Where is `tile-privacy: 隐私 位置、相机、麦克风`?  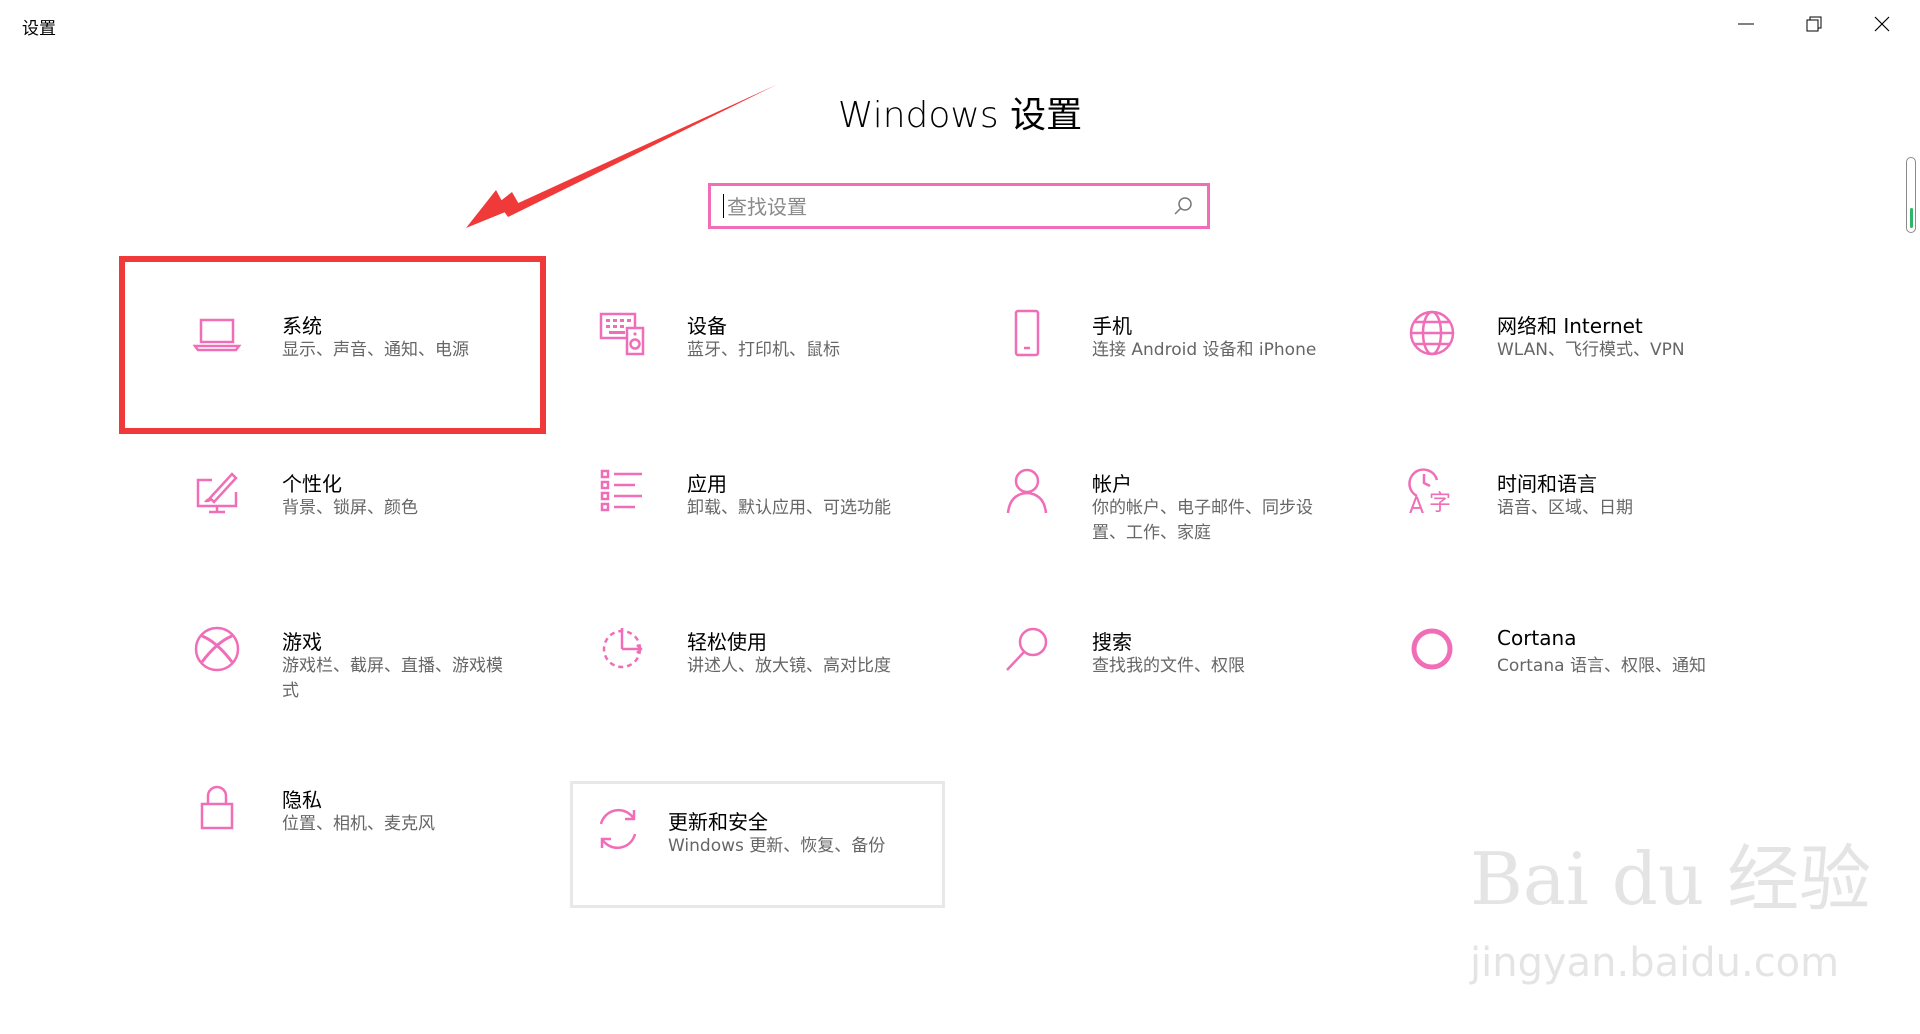
tile-privacy: 隐私 位置、相机、麦克风 is located at coordinates (320, 807).